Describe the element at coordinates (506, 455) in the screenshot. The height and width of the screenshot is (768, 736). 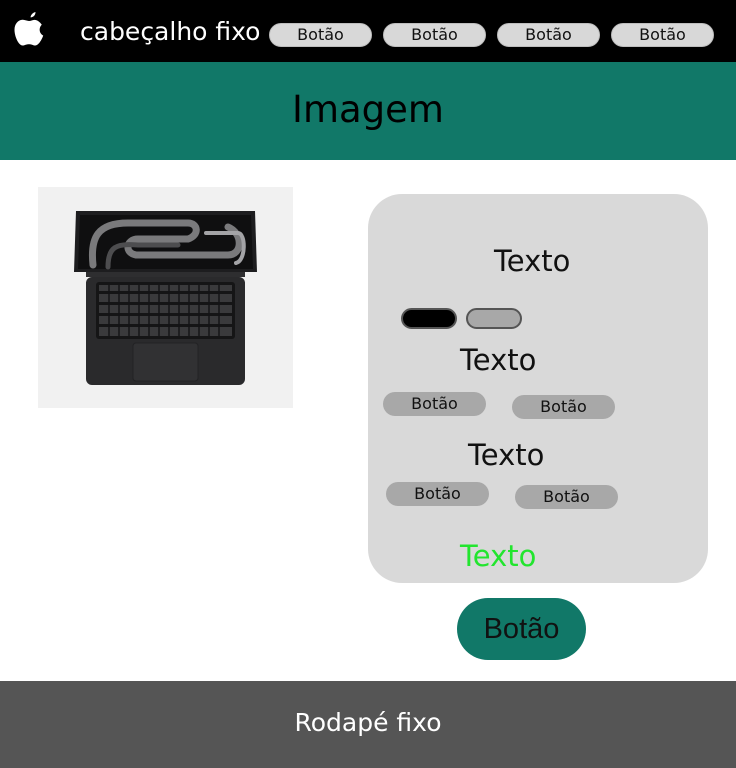
I see `section-2-title: Texto` at that location.